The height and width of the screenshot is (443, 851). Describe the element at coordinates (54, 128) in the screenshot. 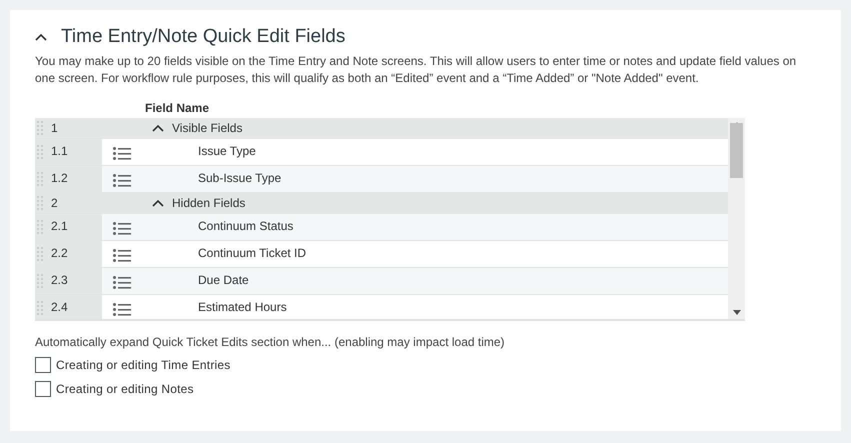

I see `row-number: 1` at that location.